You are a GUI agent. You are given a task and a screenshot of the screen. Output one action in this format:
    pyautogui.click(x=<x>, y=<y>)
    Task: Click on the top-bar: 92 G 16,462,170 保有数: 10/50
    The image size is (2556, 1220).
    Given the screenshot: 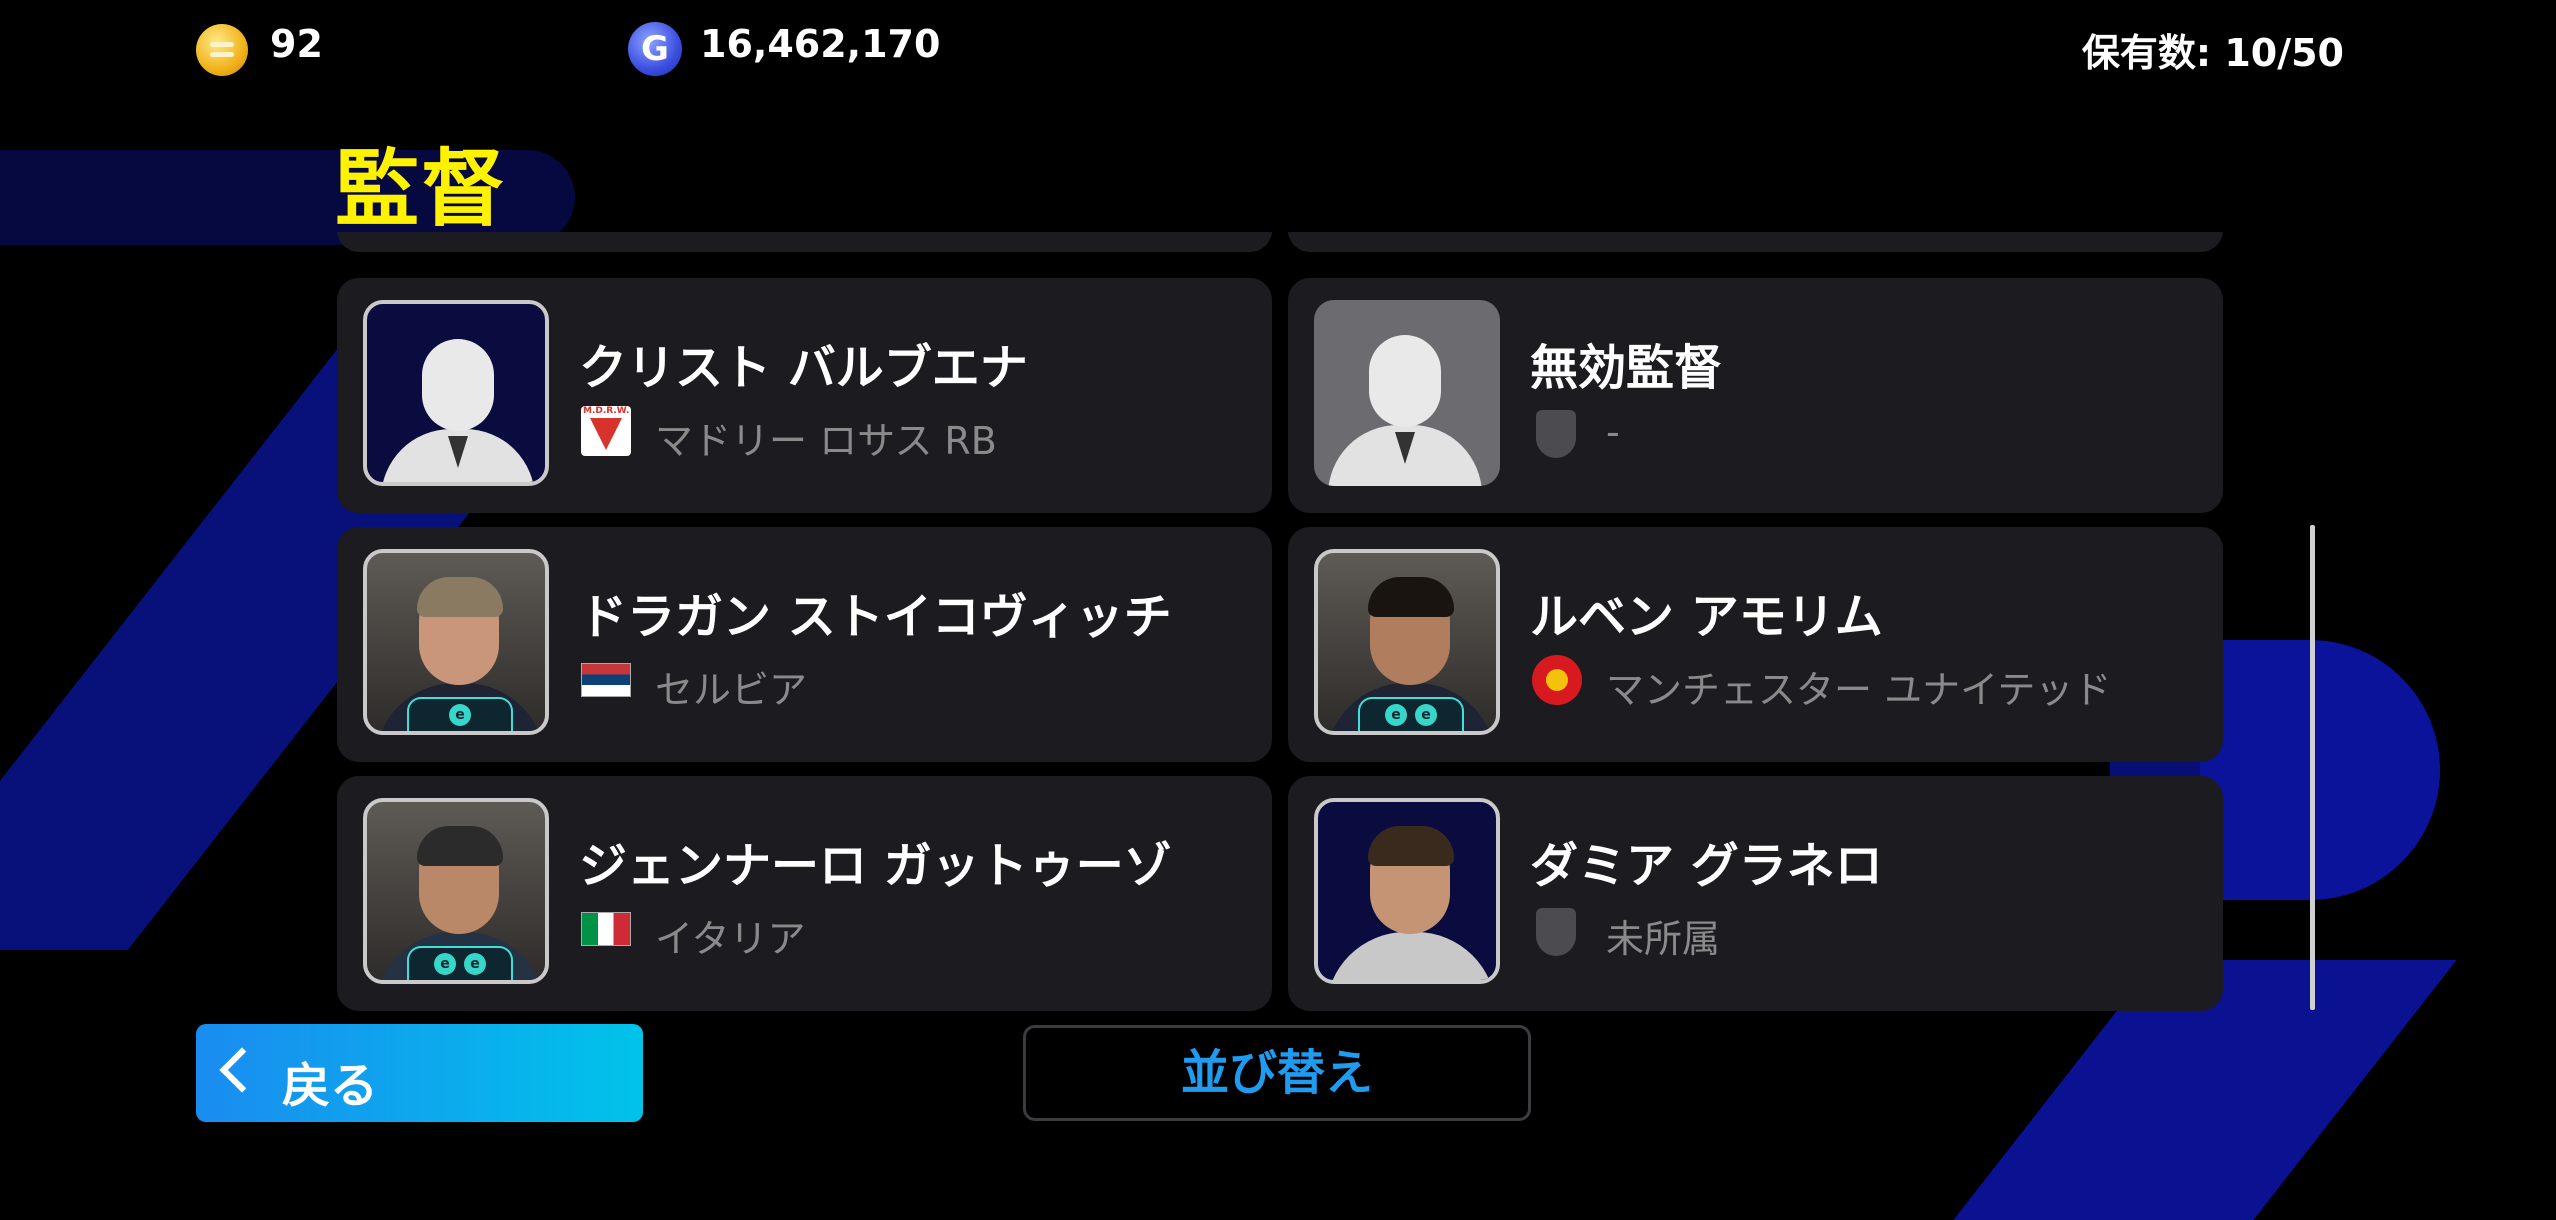 What is the action you would take?
    pyautogui.click(x=1278, y=50)
    